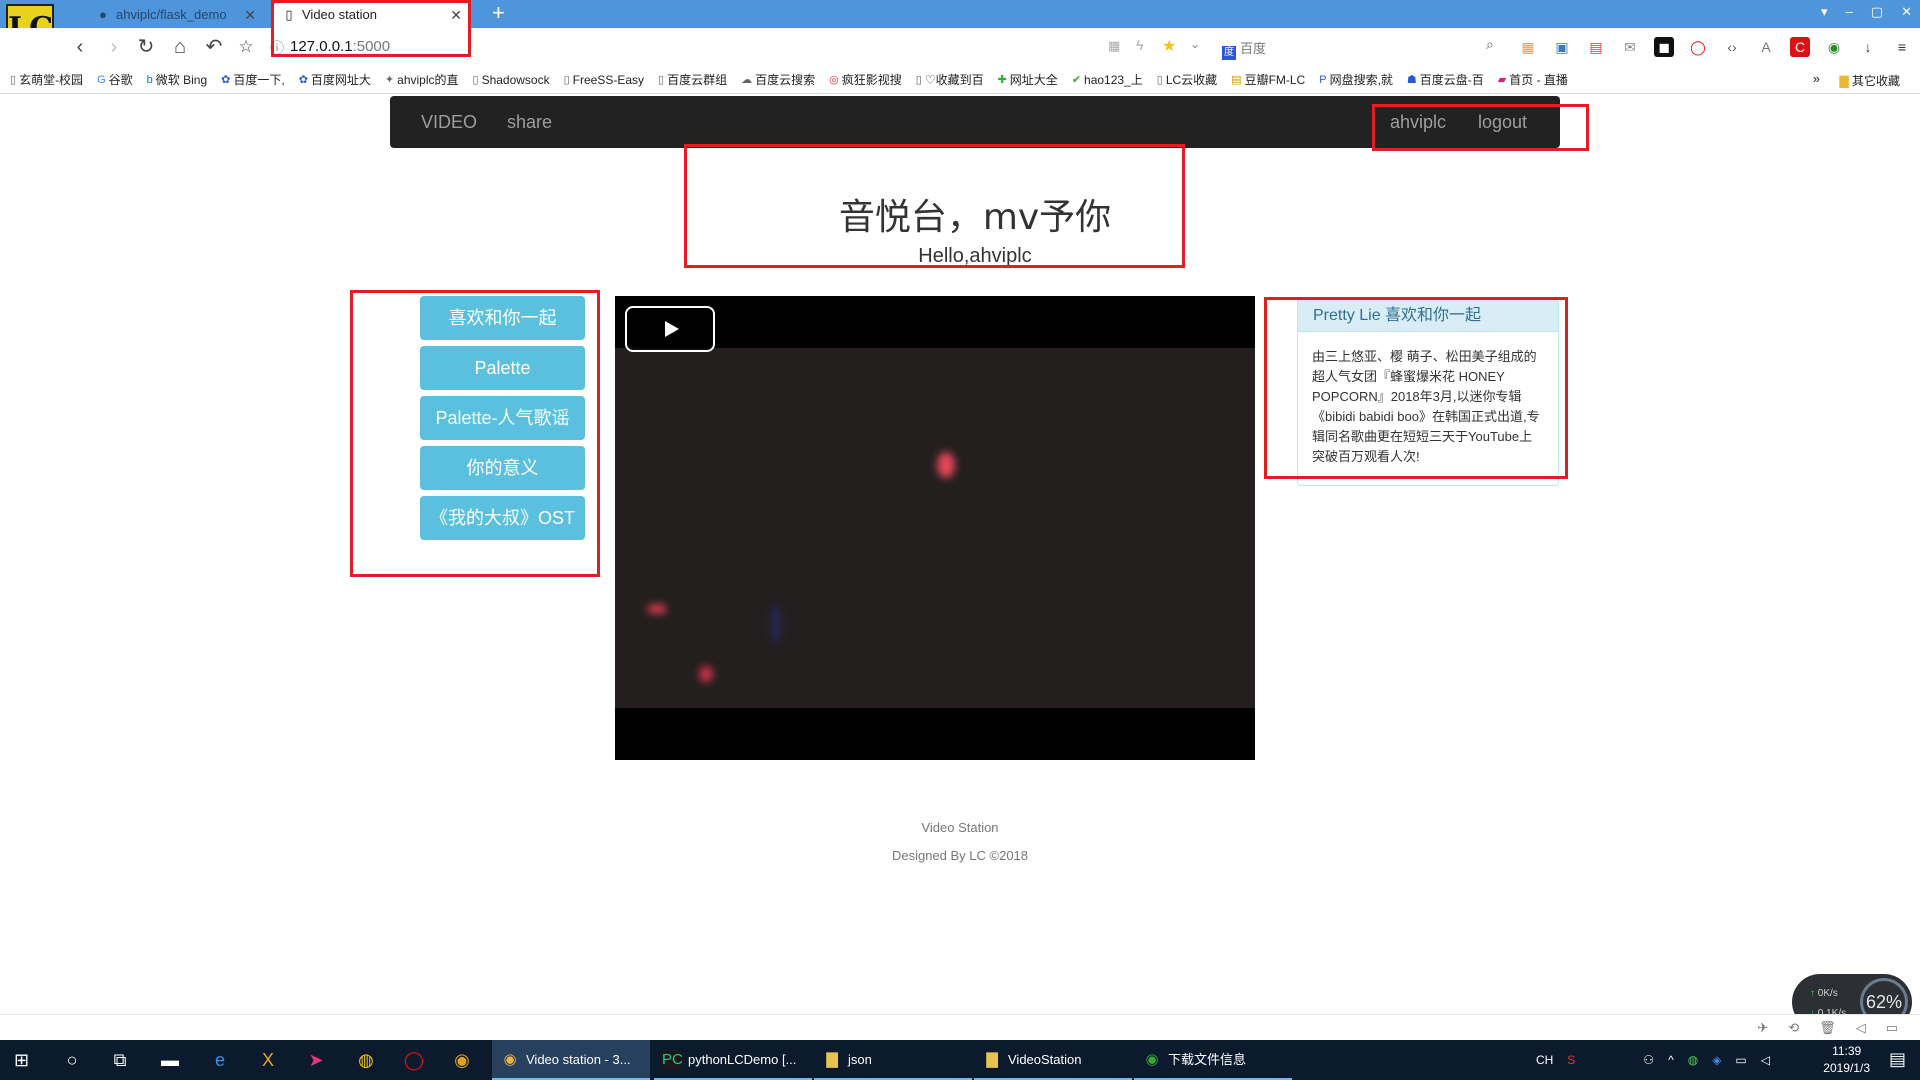 Image resolution: width=1920 pixels, height=1080 pixels. I want to click on pycharm-icon: PC, so click(672, 1060).